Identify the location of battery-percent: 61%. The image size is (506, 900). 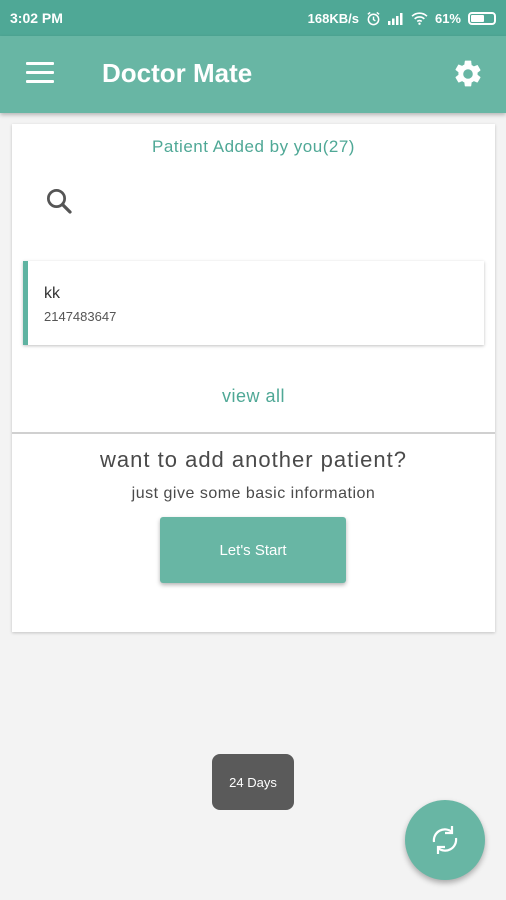
(447, 18).